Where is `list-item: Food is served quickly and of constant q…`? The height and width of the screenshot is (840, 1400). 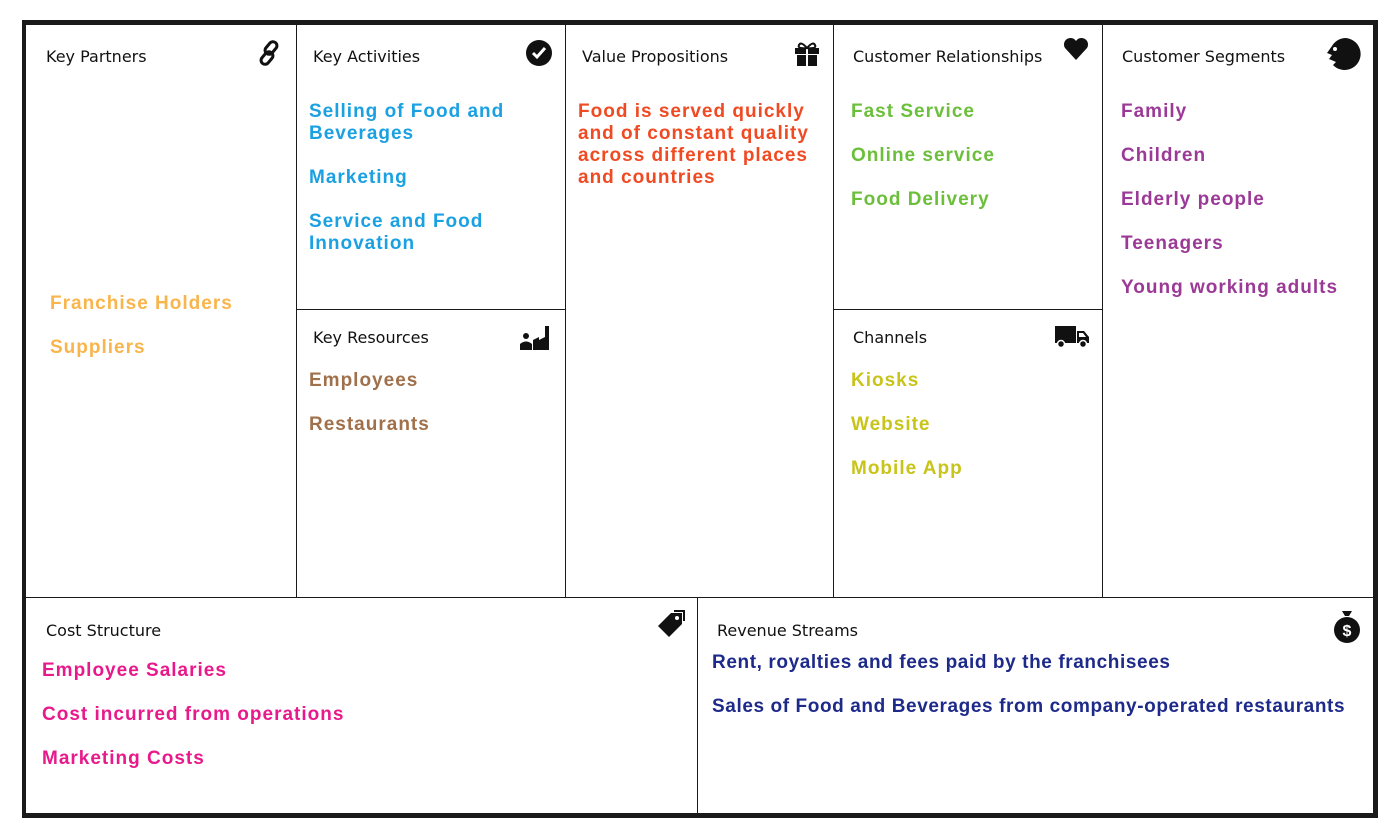
list-item: Food is served quickly and of constant q… is located at coordinates (693, 144).